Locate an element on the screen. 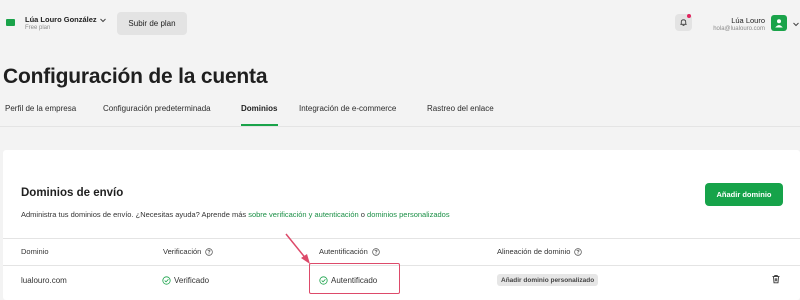 This screenshot has height=300, width=800. user-email: hola@lualouro.com is located at coordinates (739, 29).